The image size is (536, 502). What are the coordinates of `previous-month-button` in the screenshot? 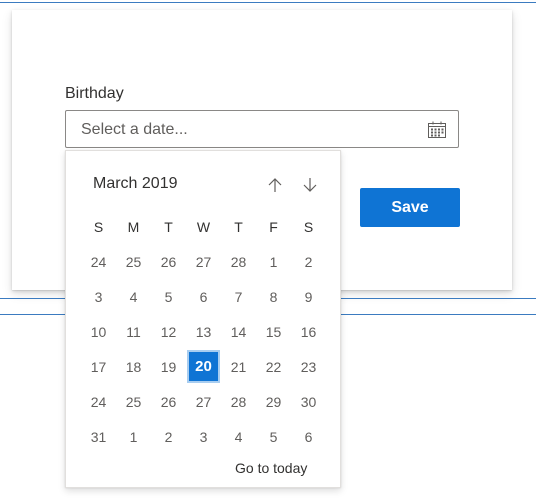 It's located at (275, 185).